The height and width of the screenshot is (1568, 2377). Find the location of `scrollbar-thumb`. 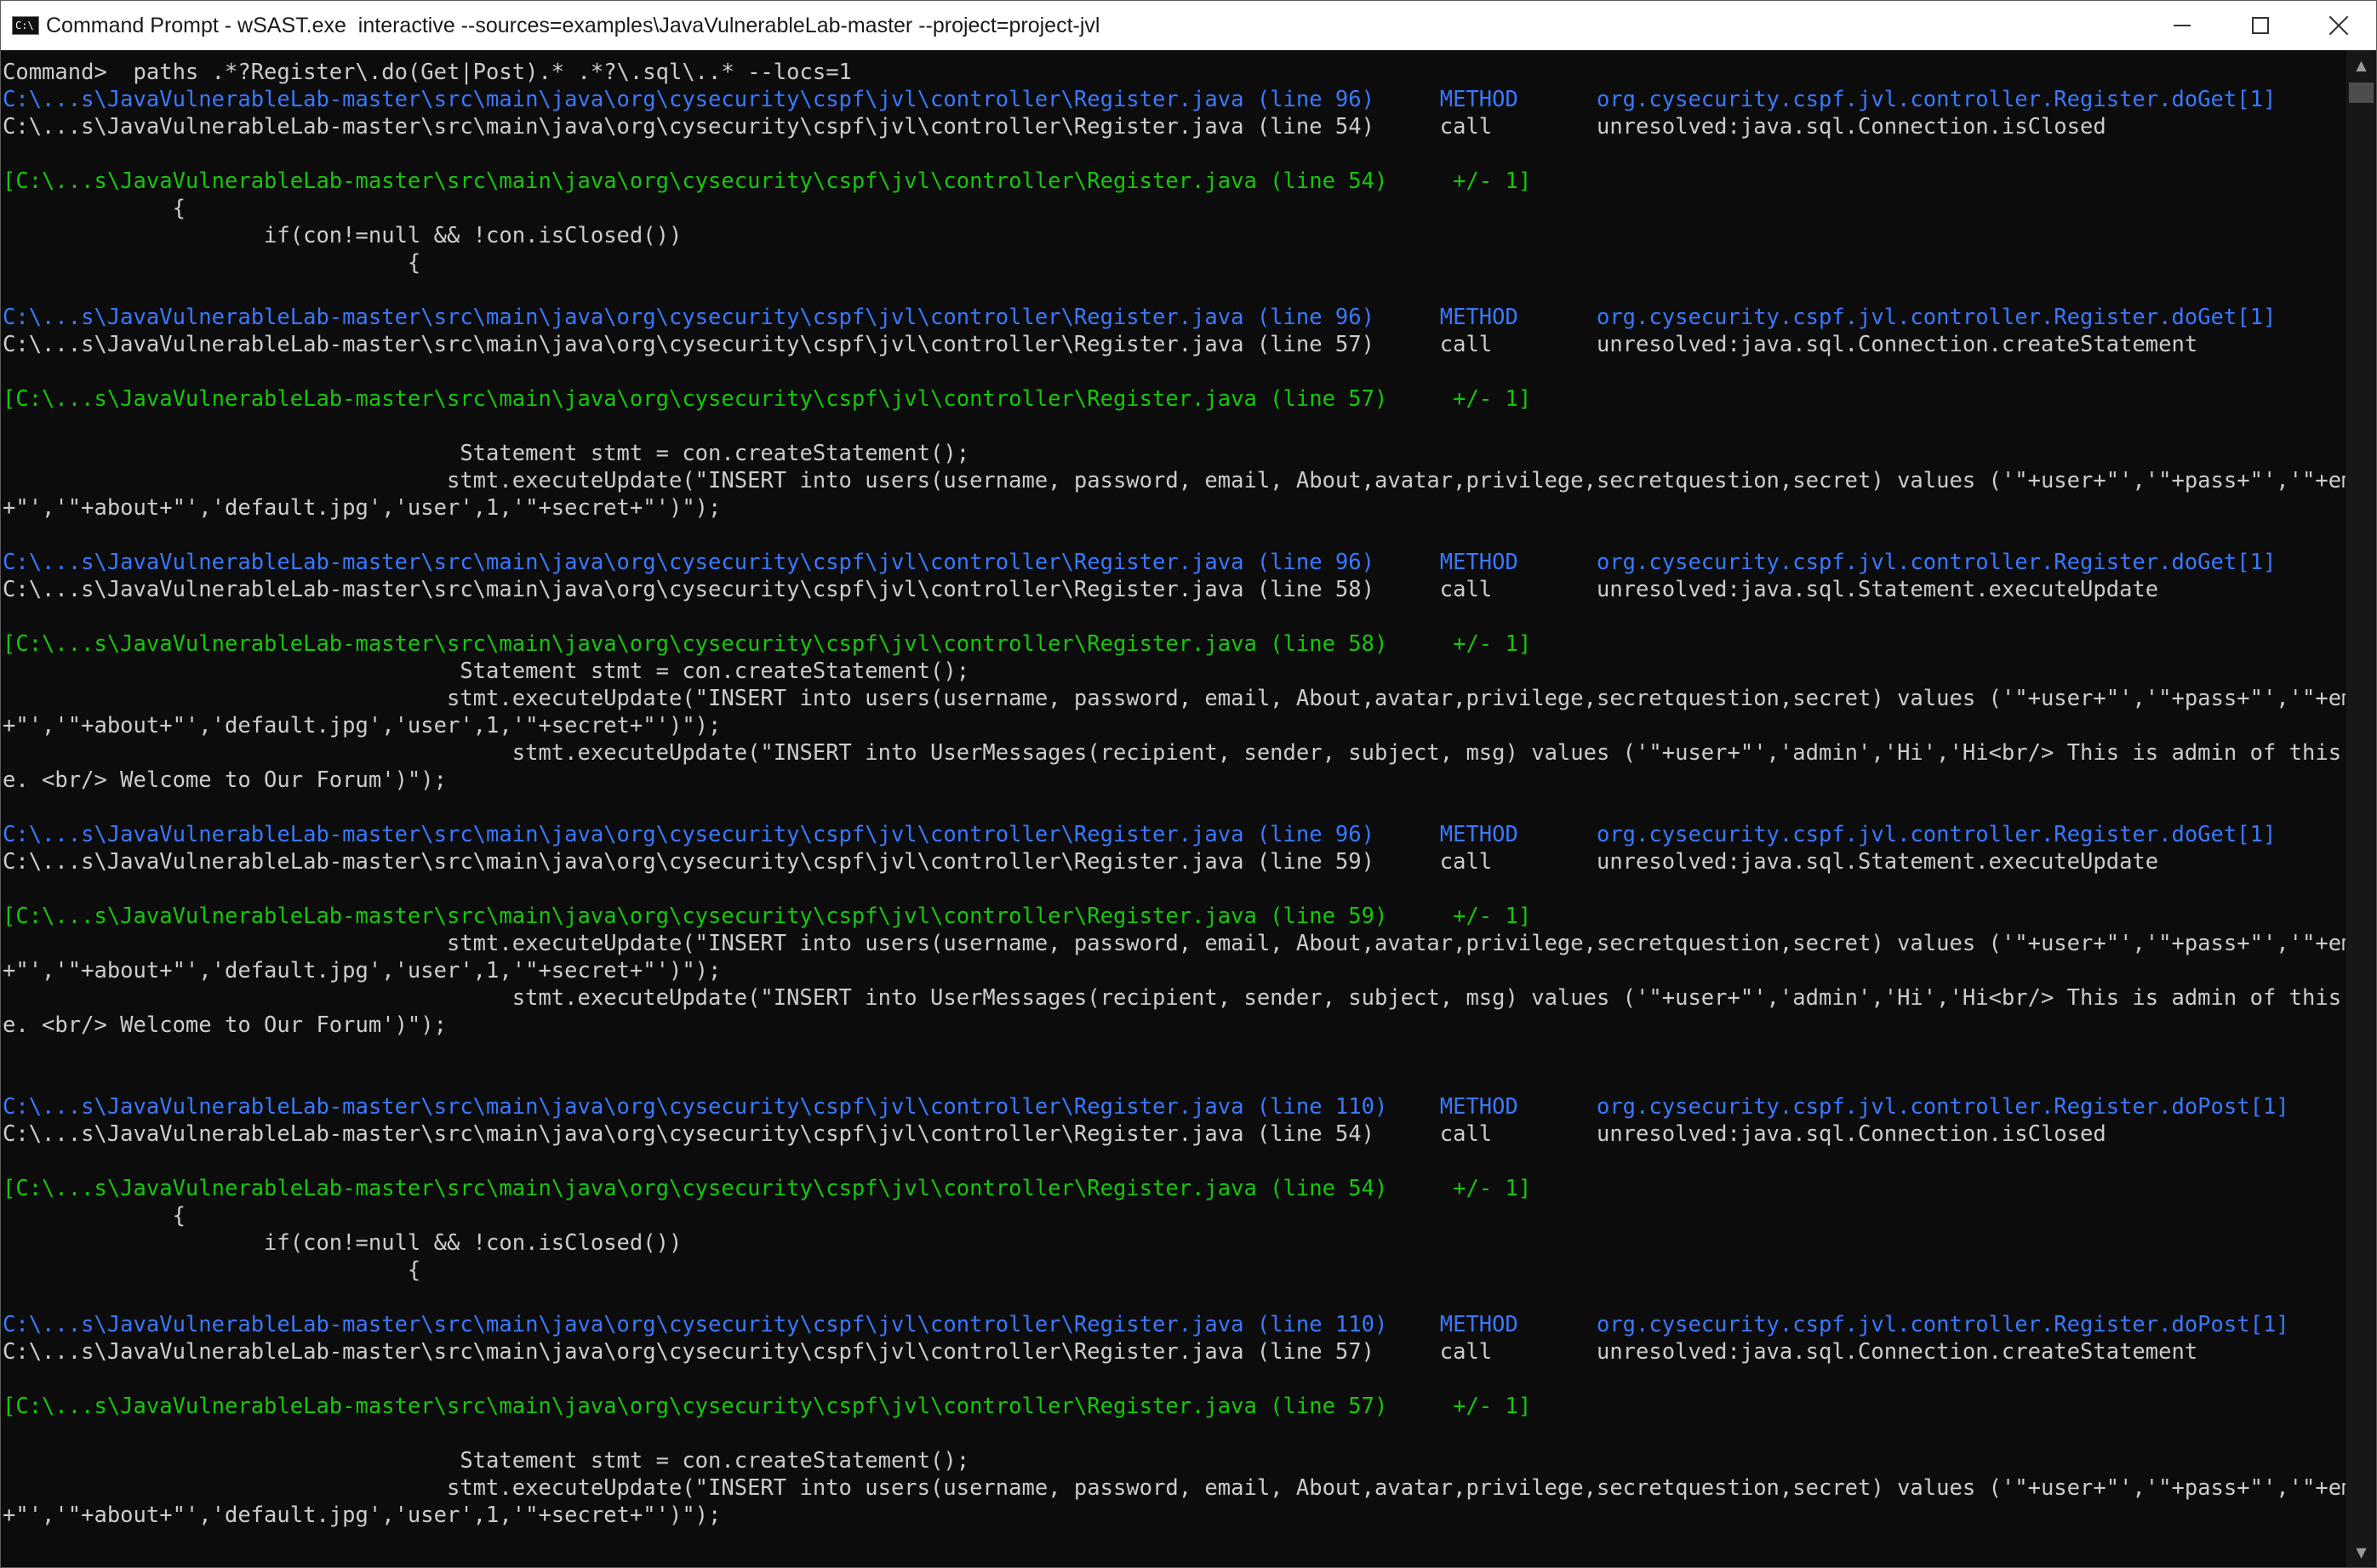

scrollbar-thumb is located at coordinates (2361, 93).